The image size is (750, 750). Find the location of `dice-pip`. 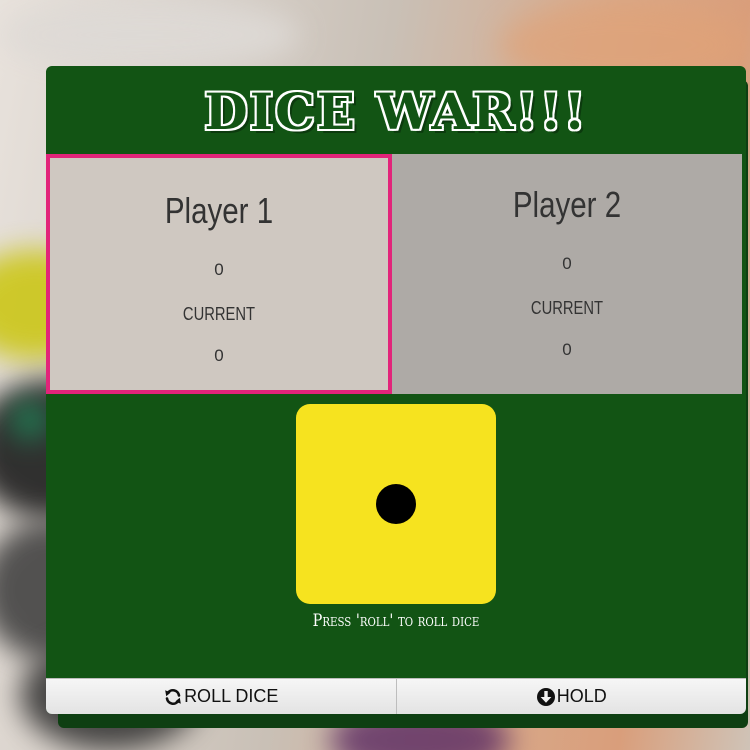

dice-pip is located at coordinates (396, 504).